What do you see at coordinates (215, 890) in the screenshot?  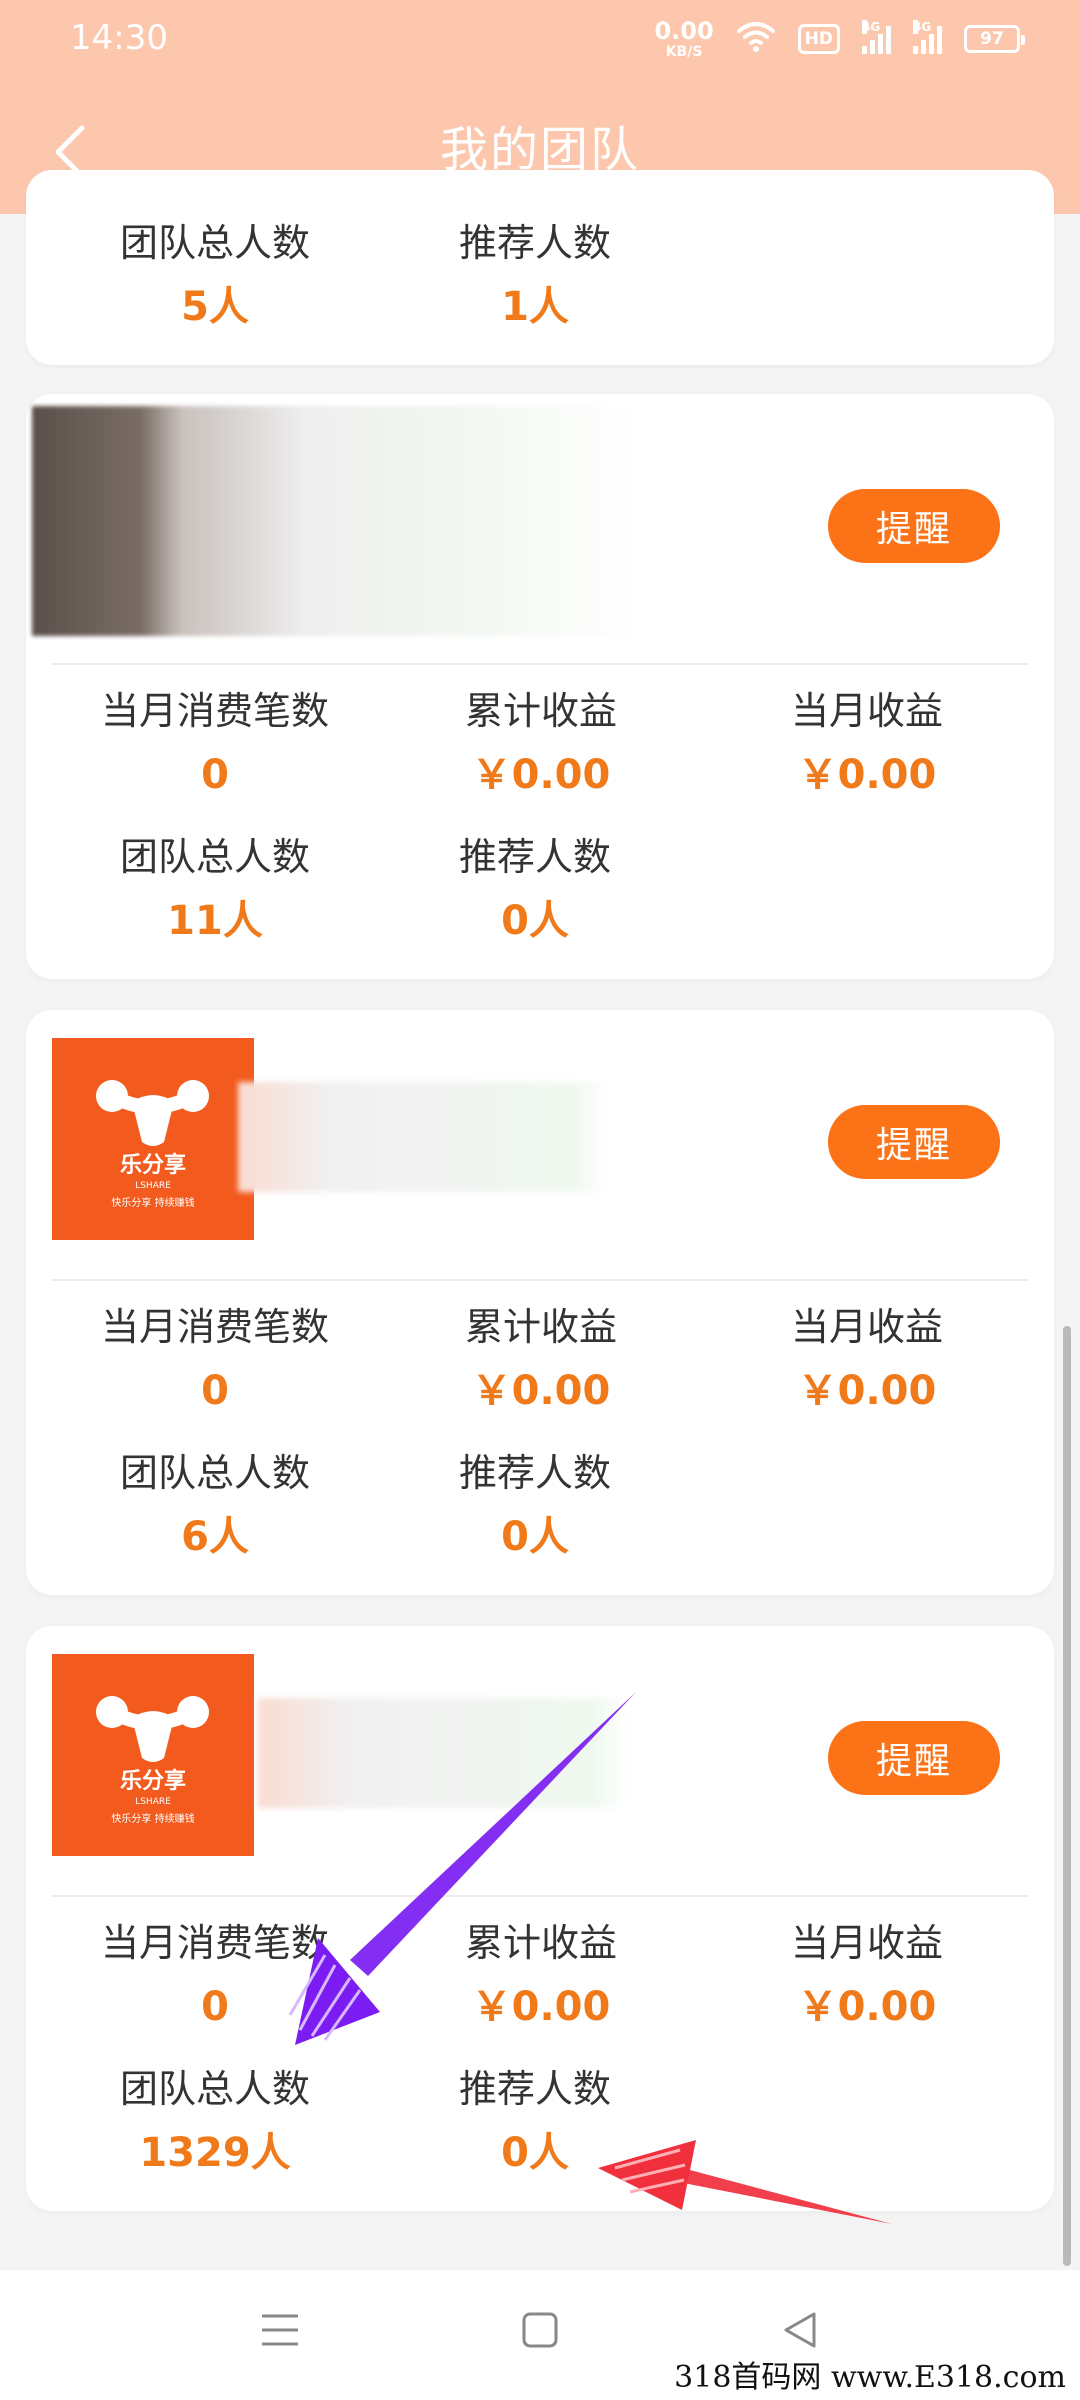 I see `team-total-stat: 团队总人数 11人` at bounding box center [215, 890].